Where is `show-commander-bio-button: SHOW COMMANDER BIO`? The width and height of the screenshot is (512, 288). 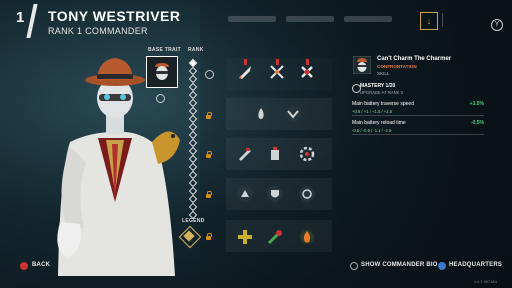 show-commander-bio-button: SHOW COMMANDER BIO is located at coordinates (399, 265).